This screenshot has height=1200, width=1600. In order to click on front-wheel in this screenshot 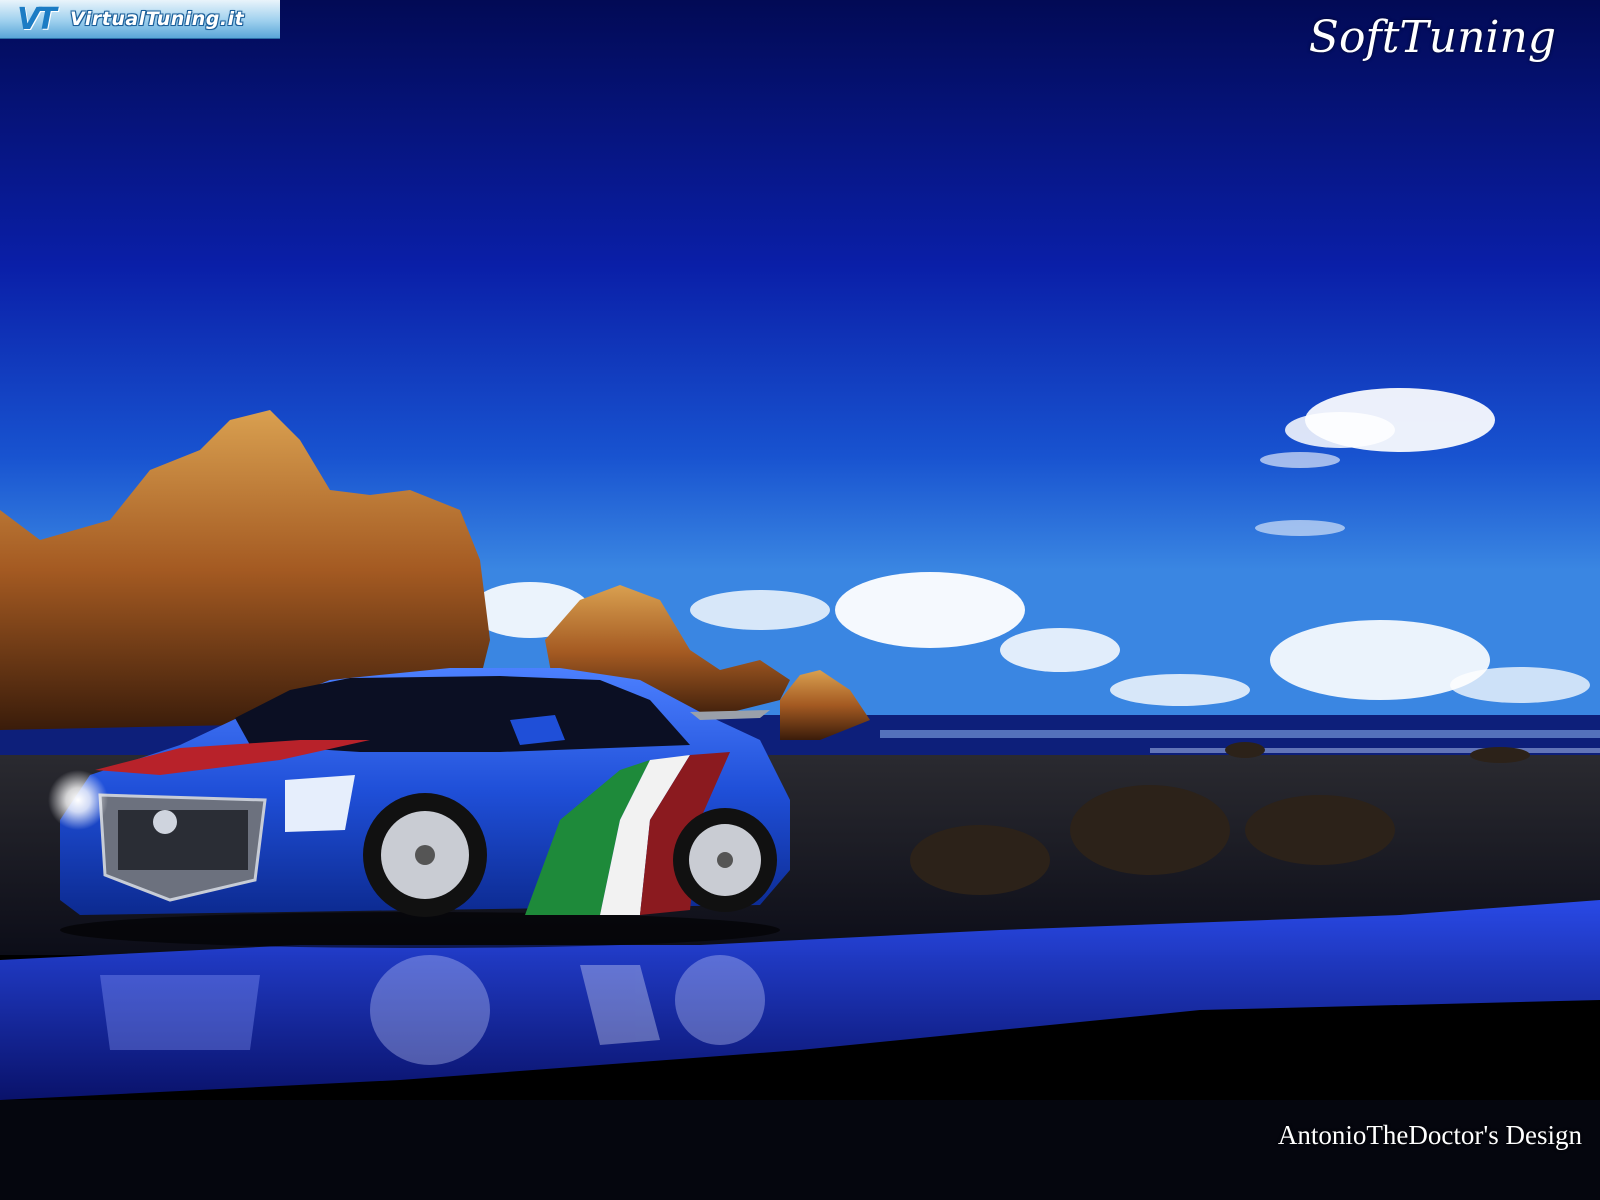, I will do `click(425, 855)`.